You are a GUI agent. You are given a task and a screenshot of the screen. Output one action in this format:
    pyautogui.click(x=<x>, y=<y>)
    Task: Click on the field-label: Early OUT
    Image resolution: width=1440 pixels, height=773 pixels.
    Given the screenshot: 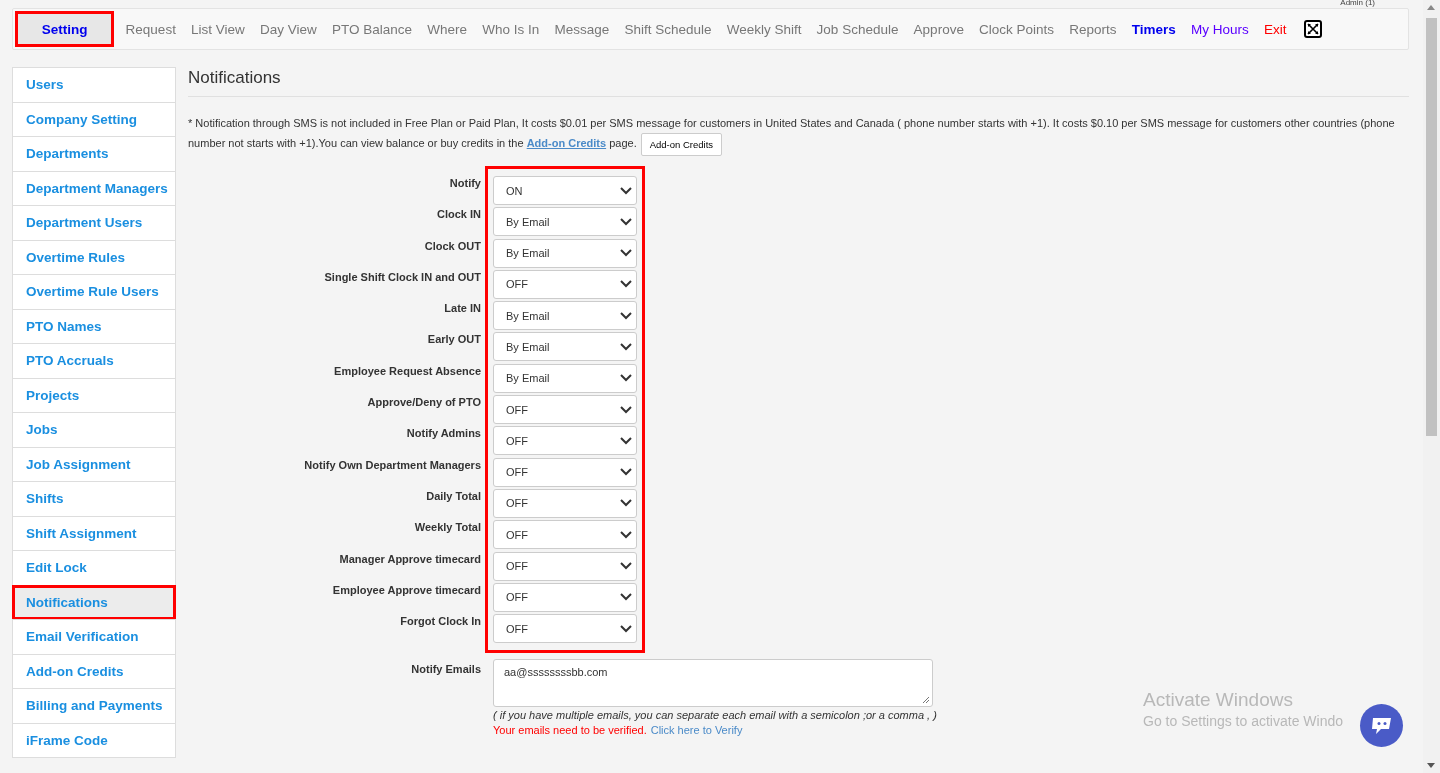 What is the action you would take?
    pyautogui.click(x=453, y=339)
    